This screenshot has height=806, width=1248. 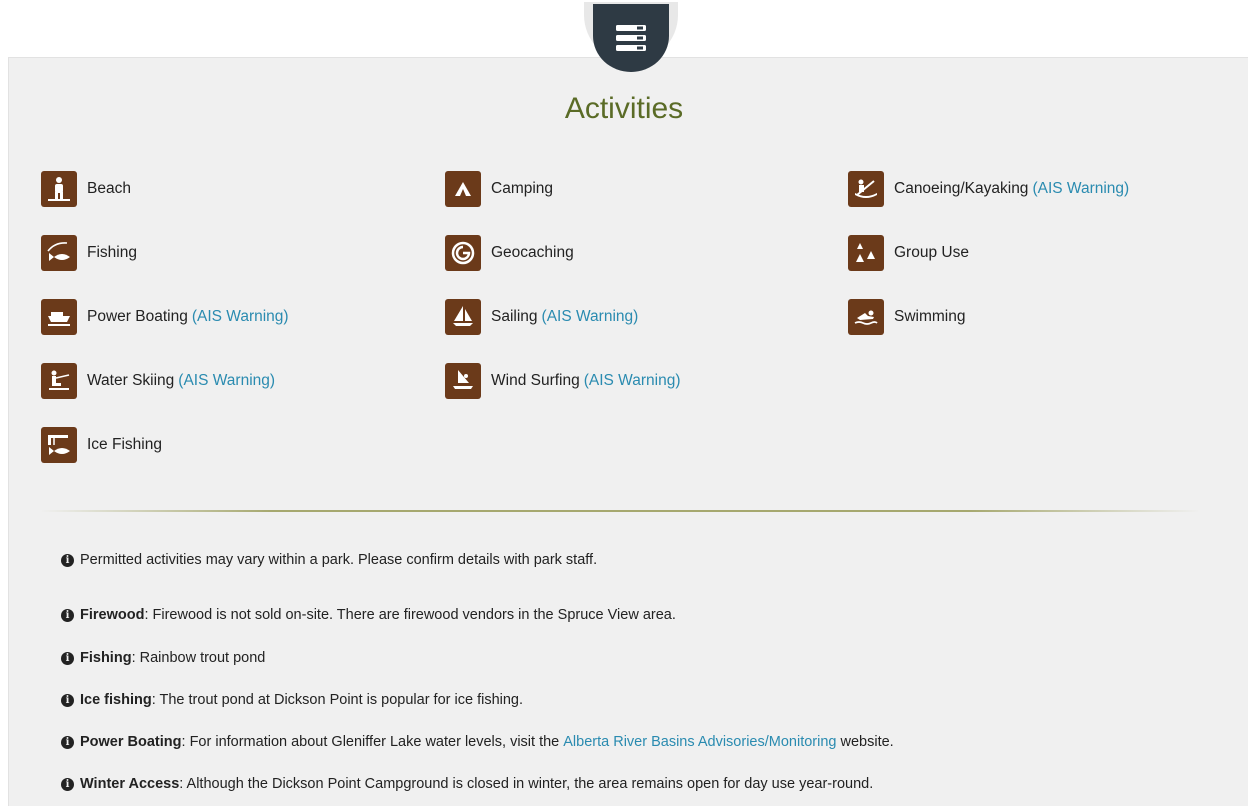 I want to click on geocache-icon, so click(x=463, y=253).